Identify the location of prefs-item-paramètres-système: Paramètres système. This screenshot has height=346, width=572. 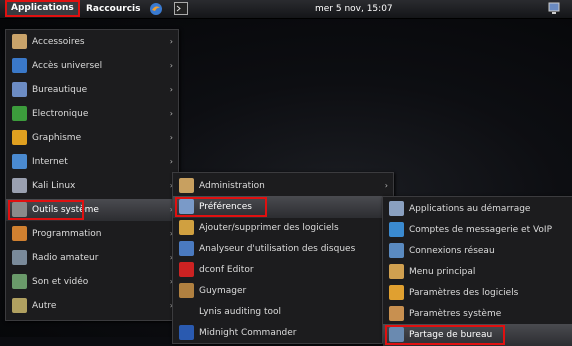
(477, 314).